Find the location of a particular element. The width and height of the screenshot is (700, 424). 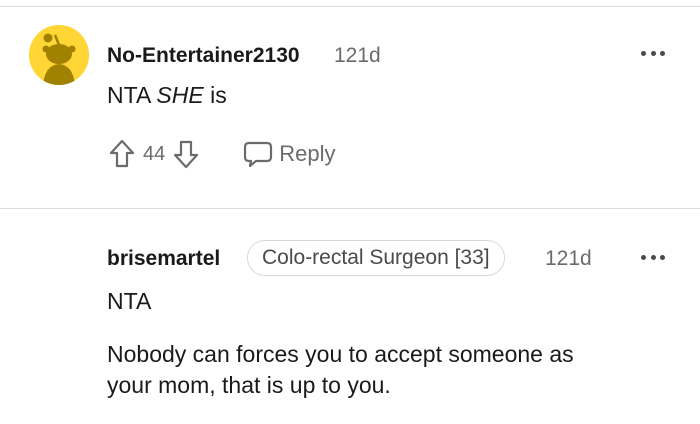

comment-body-text-end: is is located at coordinates (215, 95).